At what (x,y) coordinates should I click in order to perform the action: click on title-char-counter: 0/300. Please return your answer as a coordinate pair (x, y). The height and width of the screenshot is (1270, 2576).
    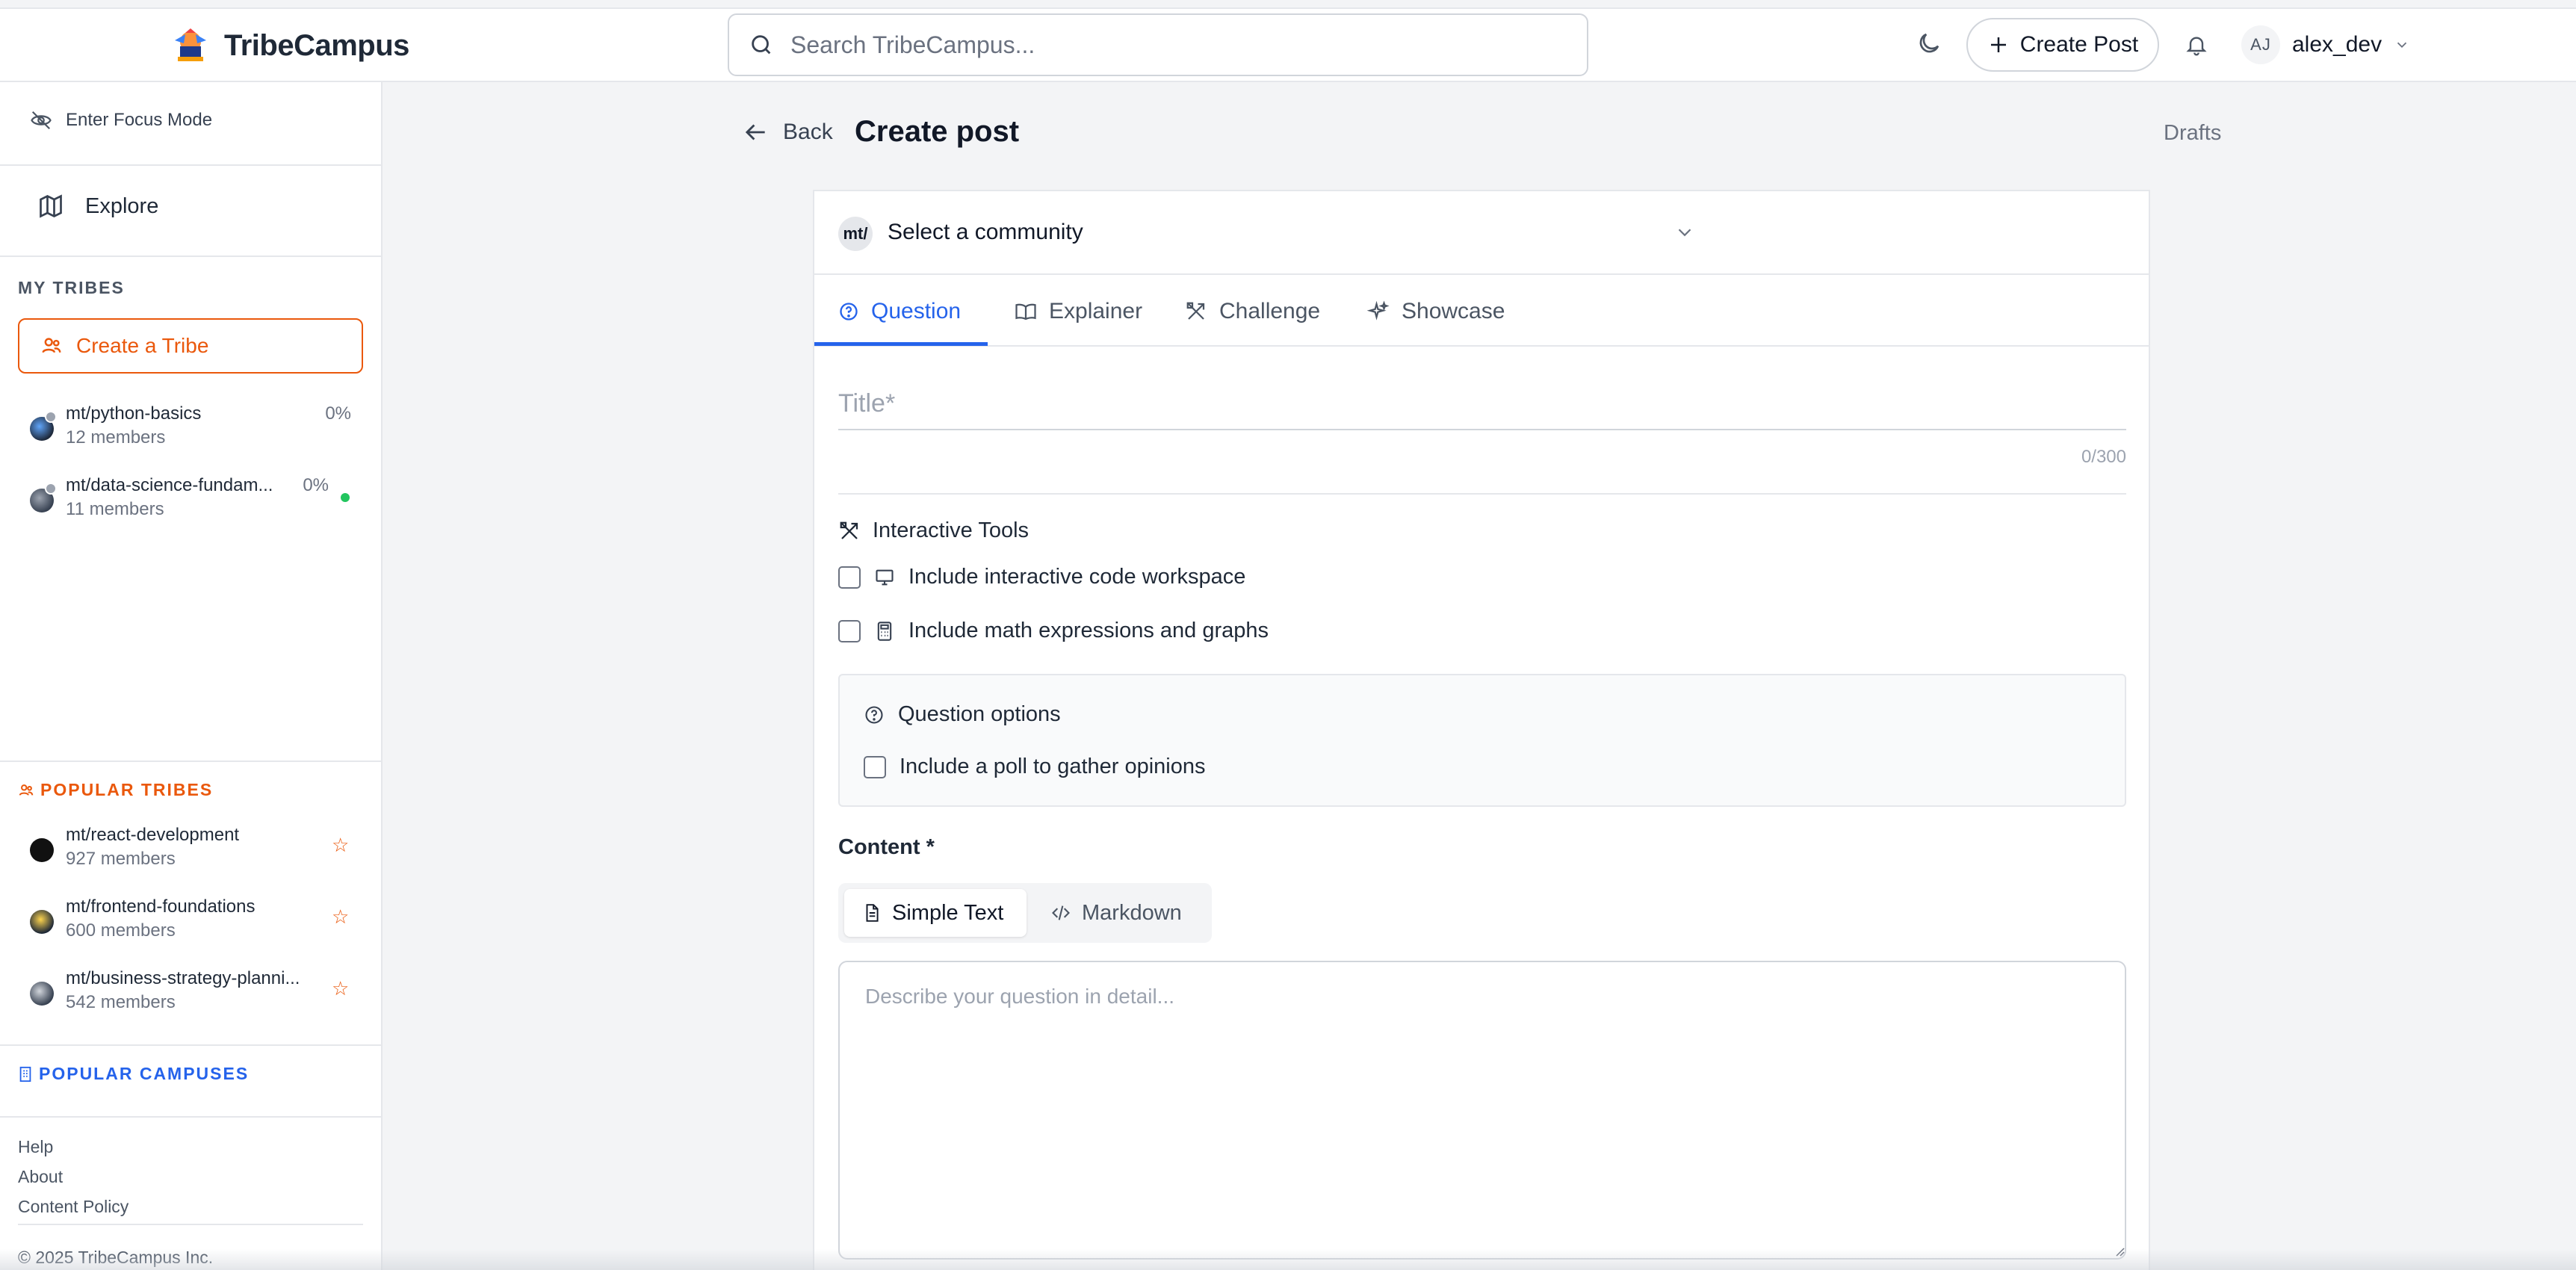
    Looking at the image, I should click on (2103, 457).